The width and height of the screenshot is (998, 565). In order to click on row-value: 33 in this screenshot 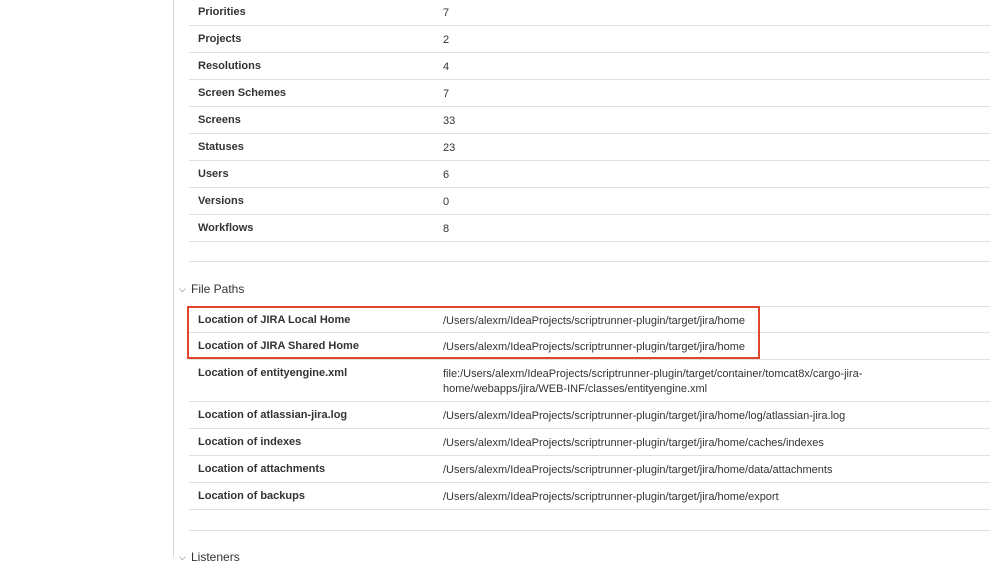, I will do `click(449, 121)`.